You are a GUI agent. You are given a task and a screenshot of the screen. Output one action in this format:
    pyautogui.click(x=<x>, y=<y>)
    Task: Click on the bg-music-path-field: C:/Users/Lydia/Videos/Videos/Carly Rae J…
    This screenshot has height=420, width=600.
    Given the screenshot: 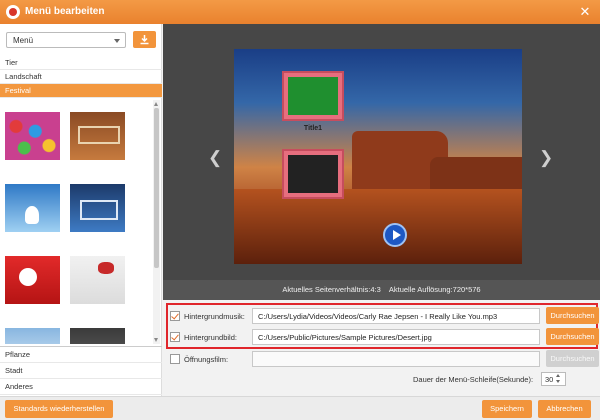 What is the action you would take?
    pyautogui.click(x=396, y=316)
    